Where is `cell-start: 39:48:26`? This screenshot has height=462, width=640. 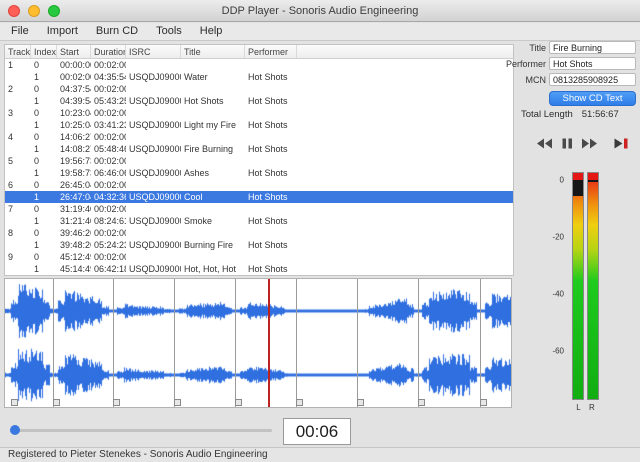 cell-start: 39:48:26 is located at coordinates (75, 245).